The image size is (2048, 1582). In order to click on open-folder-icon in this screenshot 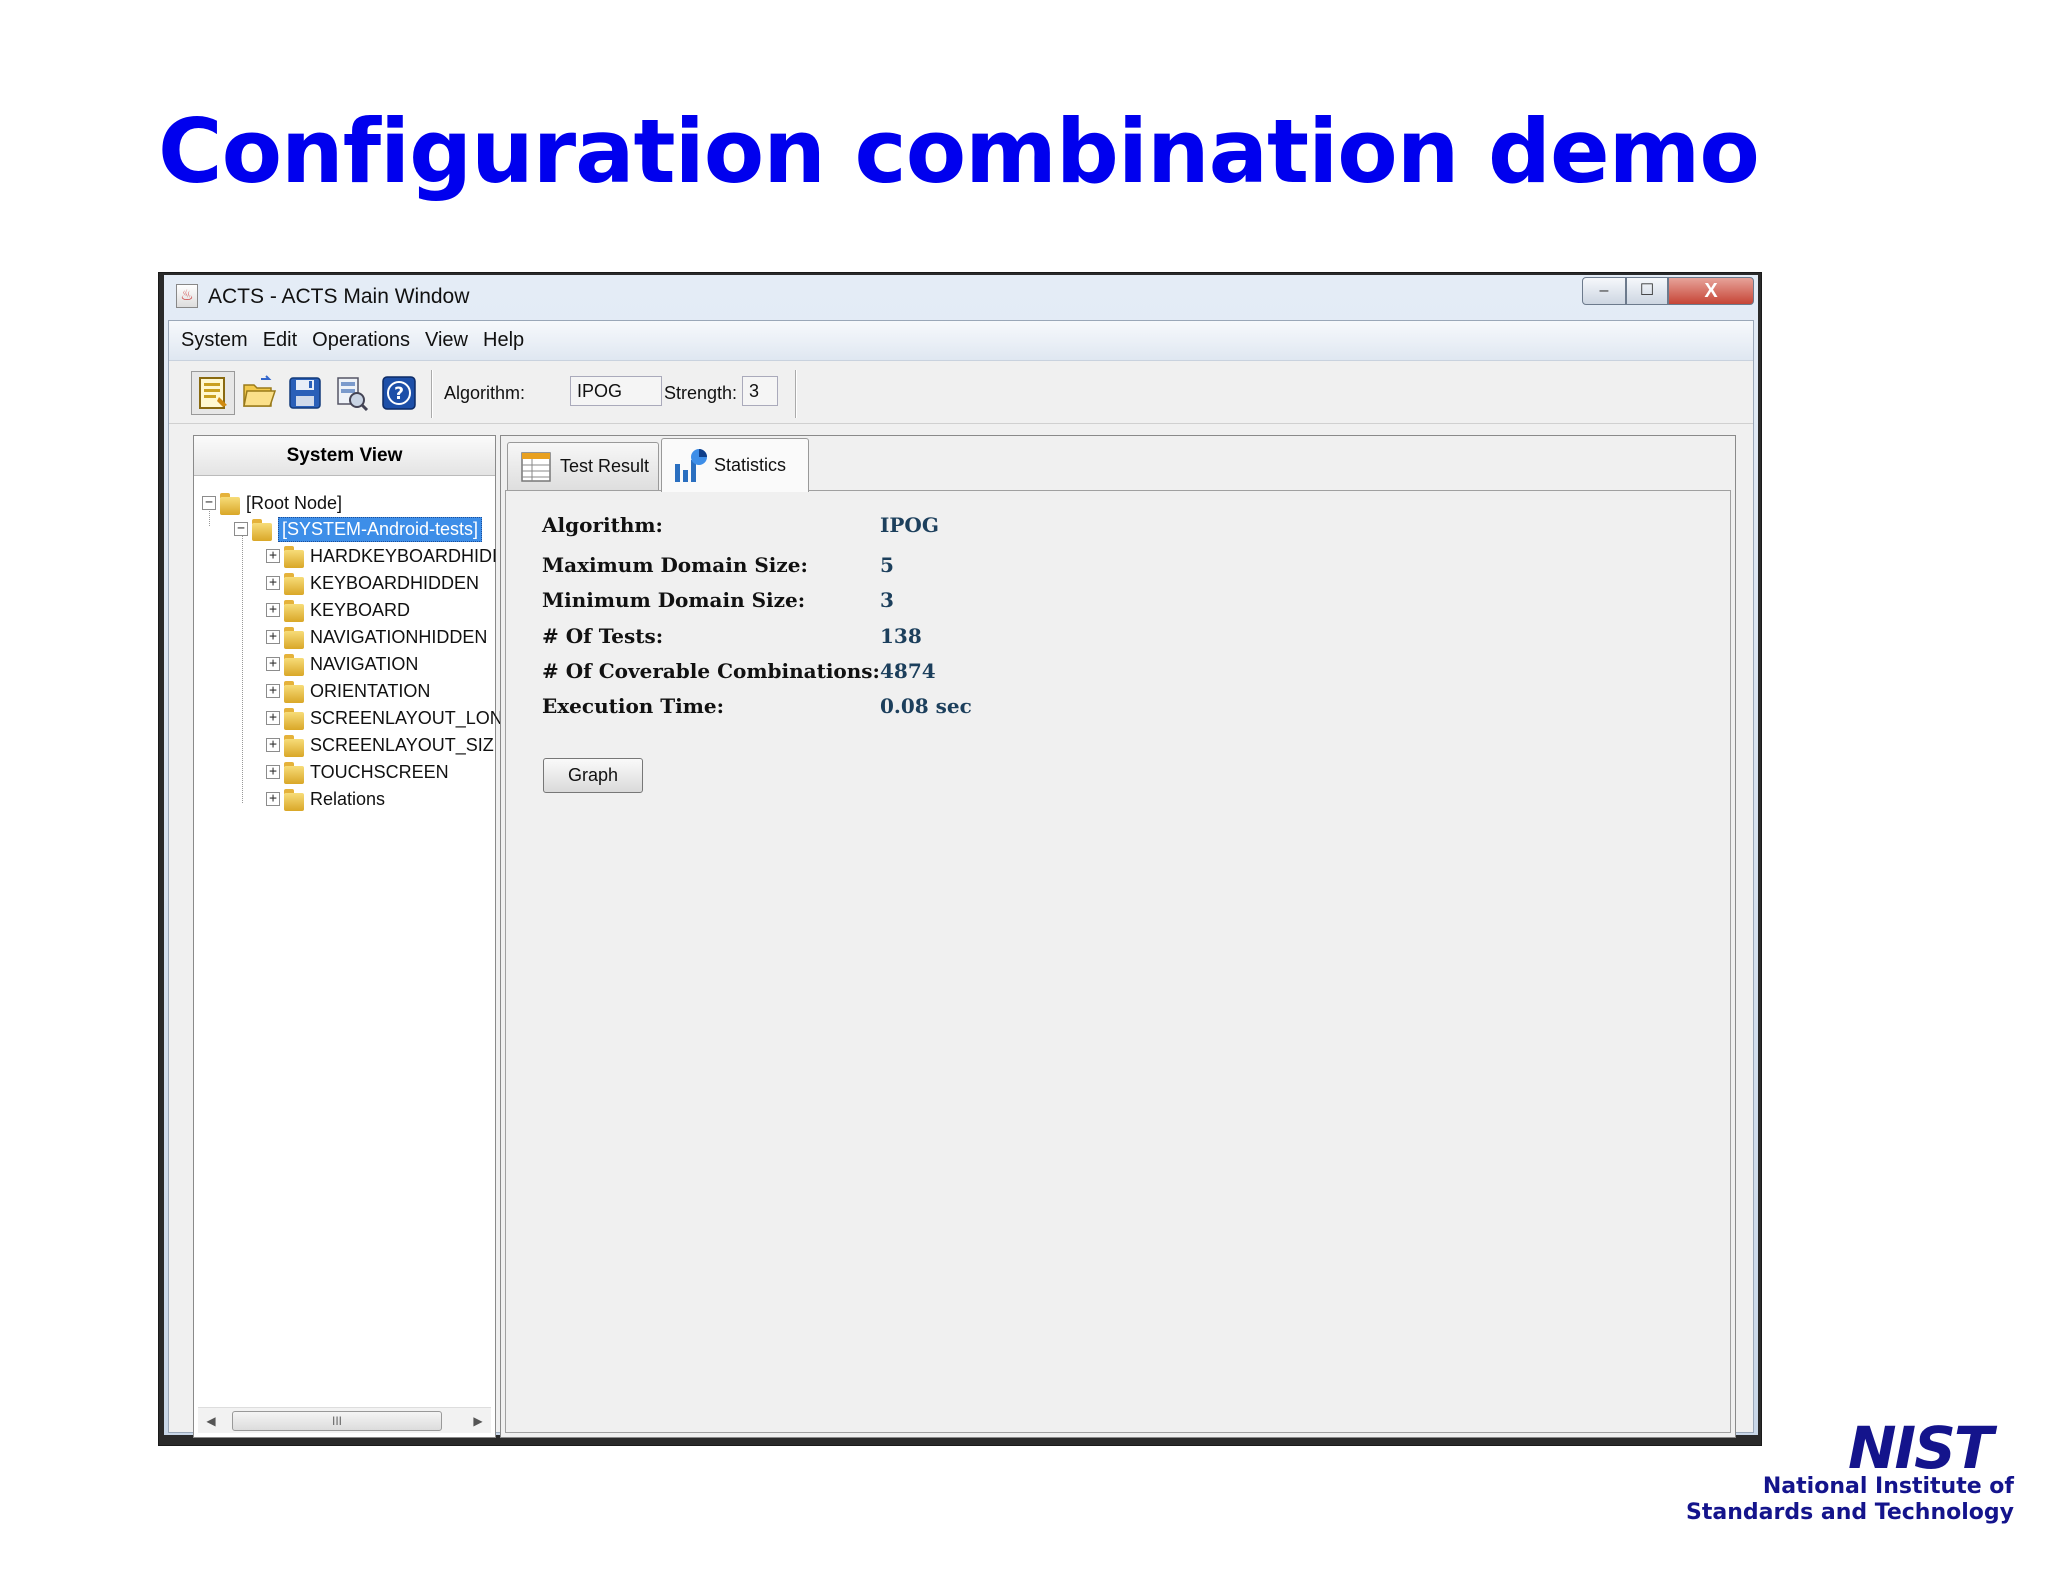, I will do `click(260, 391)`.